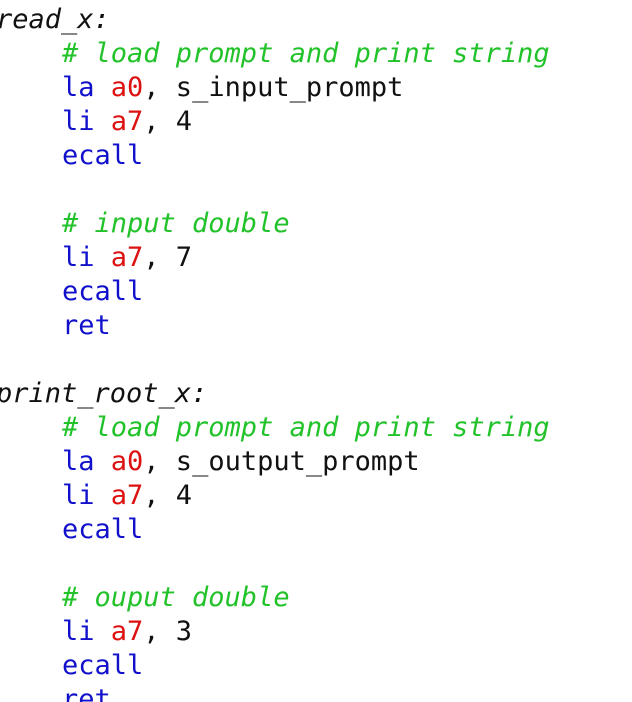 The height and width of the screenshot is (702, 632). I want to click on code-label: print_root_x:, so click(104, 393).